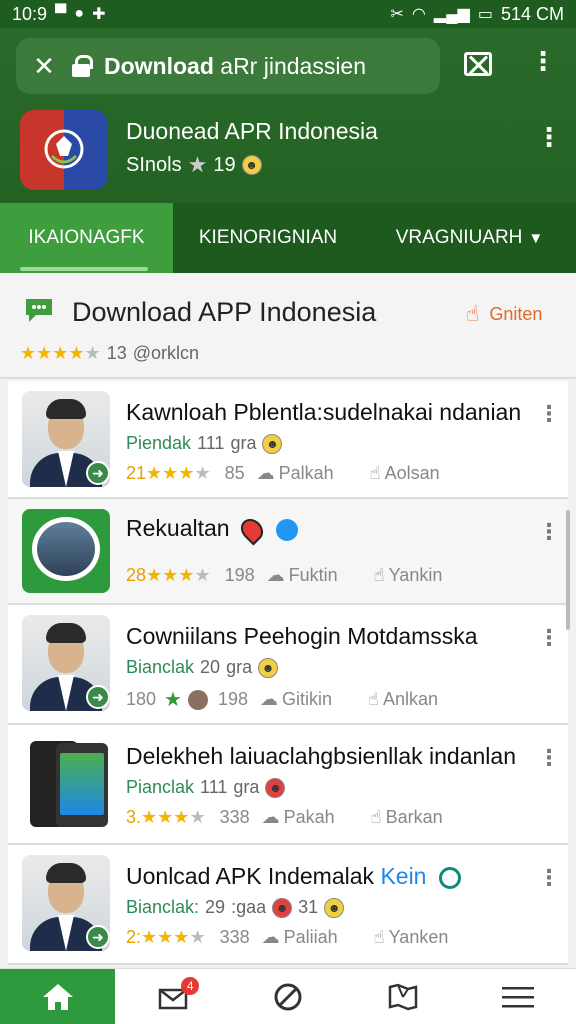 The width and height of the screenshot is (576, 1024). I want to click on item-stats: 28 ★★★★ 198 ☁ Fuktin ☝ Yankin, so click(284, 575).